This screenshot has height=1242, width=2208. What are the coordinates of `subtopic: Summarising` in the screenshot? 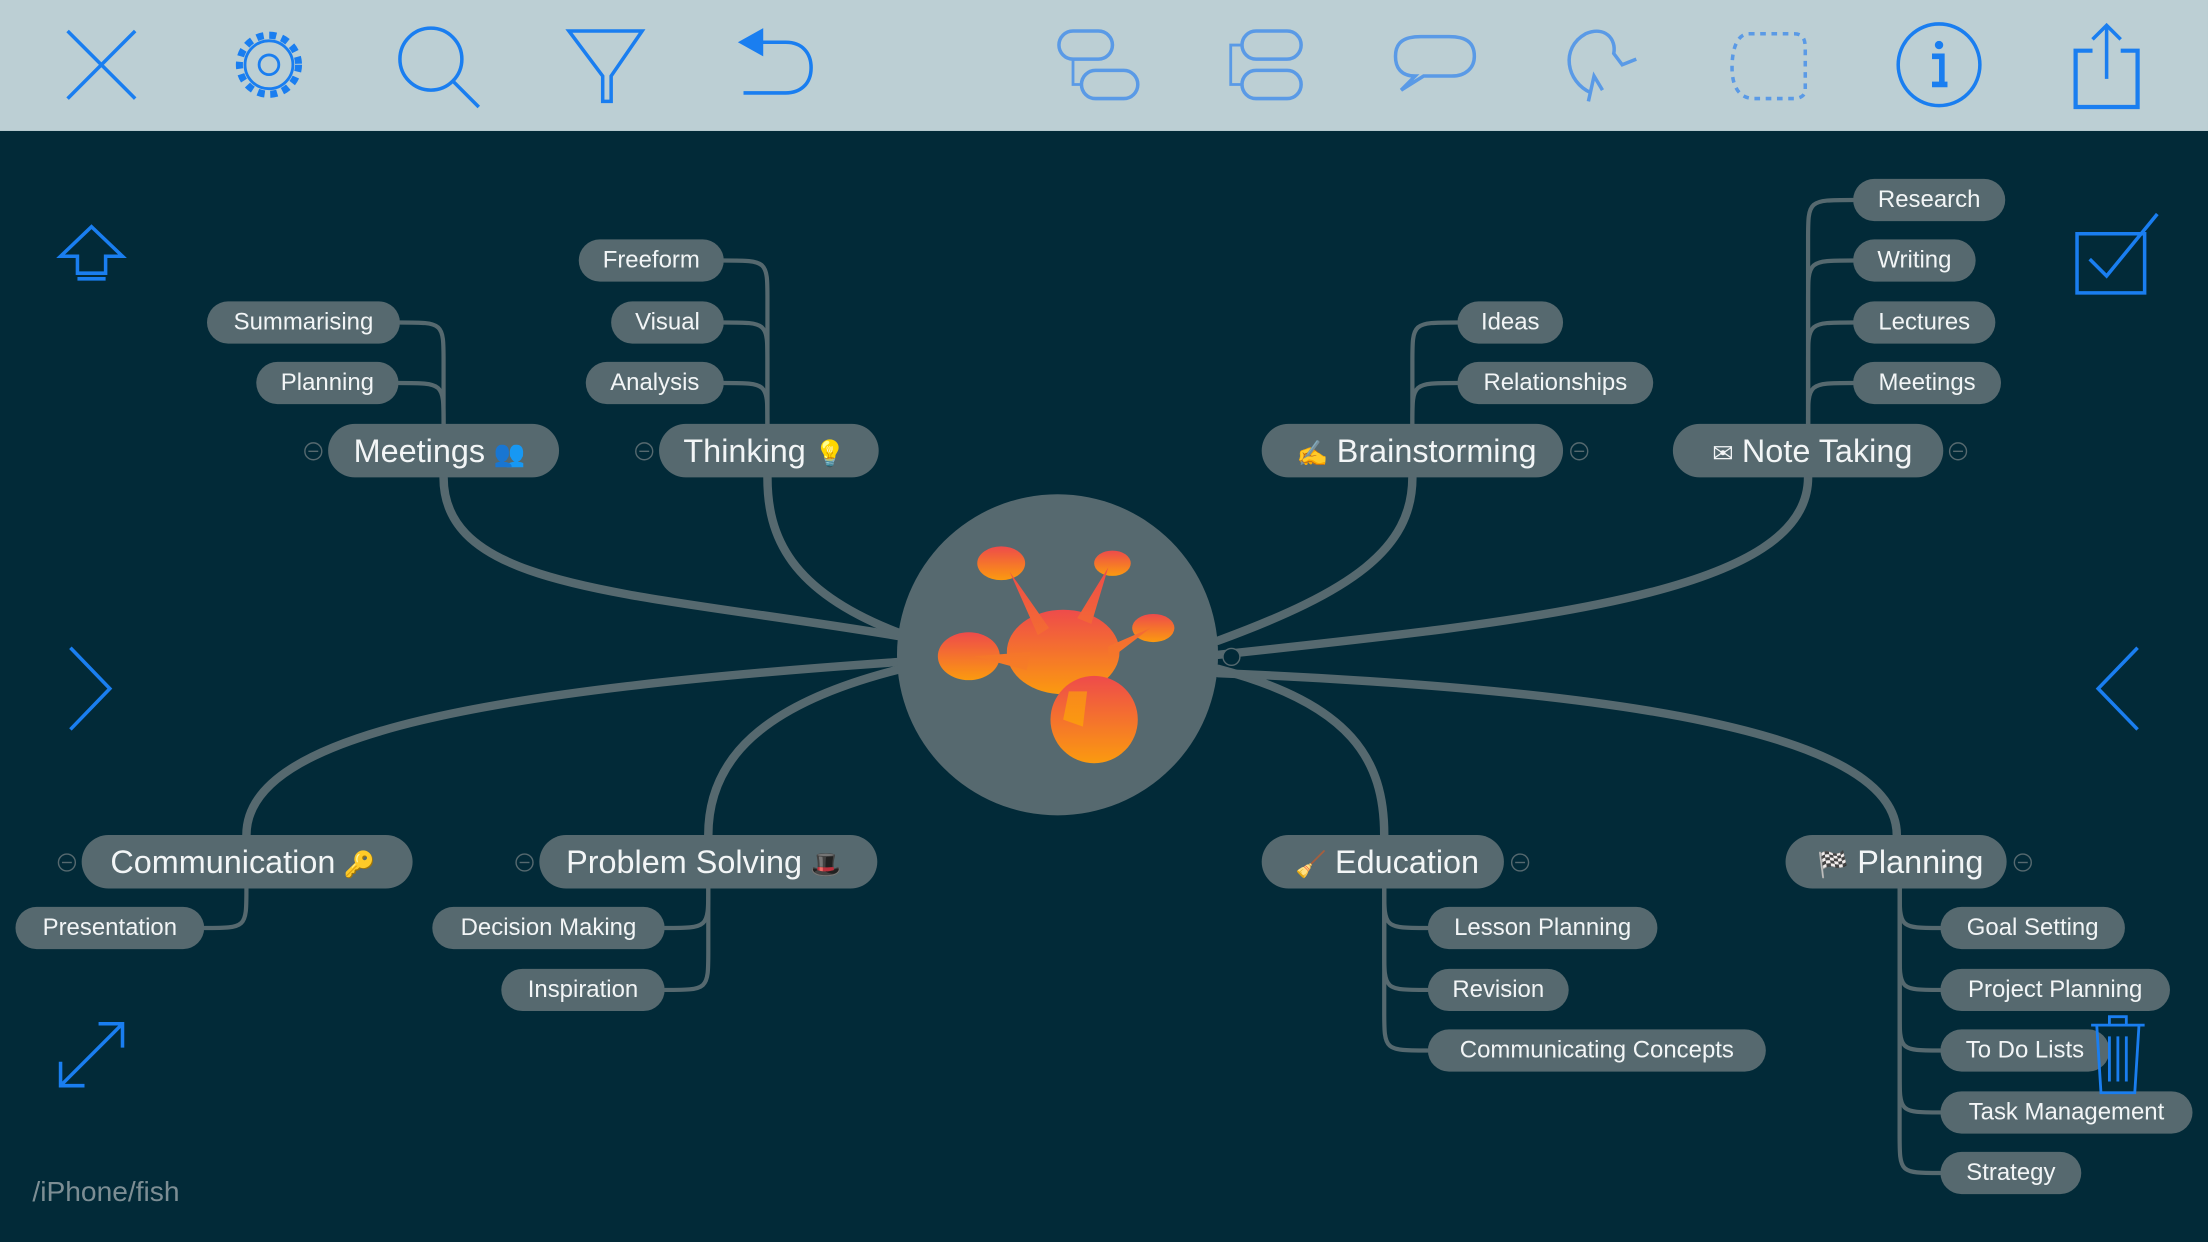 It's located at (303, 322).